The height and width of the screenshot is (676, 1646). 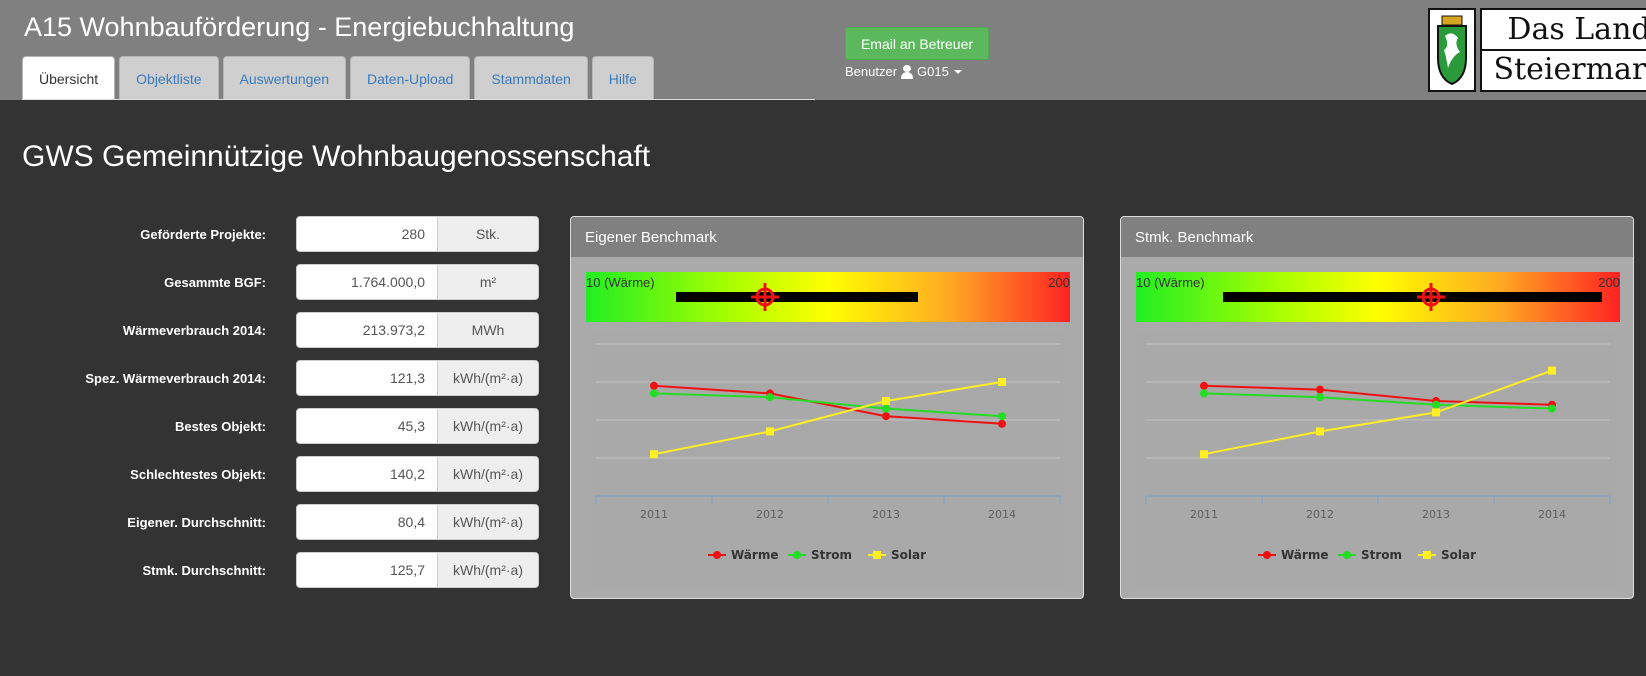 What do you see at coordinates (367, 234) in the screenshot?
I see `stat-value: 280` at bounding box center [367, 234].